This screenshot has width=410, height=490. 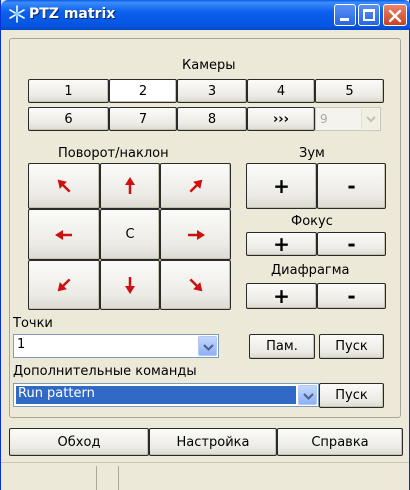 I want to click on extra-commands-label: Дополнительные команды, so click(x=105, y=371).